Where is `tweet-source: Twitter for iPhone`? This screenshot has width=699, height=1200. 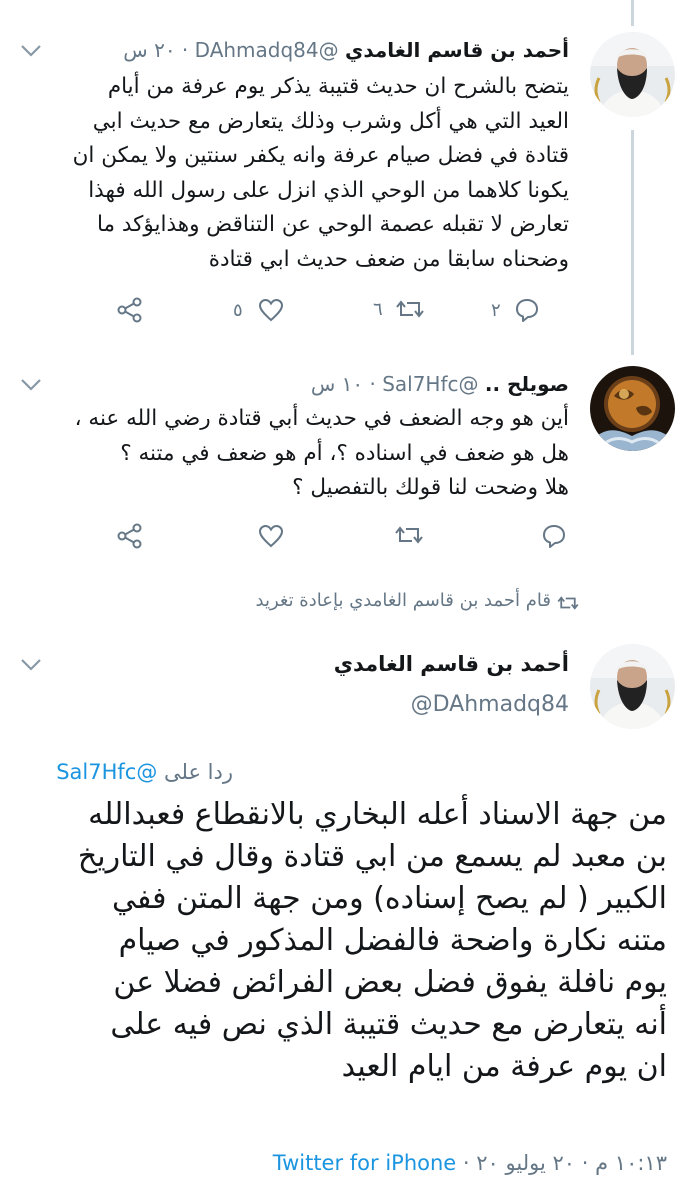
tweet-source: Twitter for iPhone is located at coordinates (365, 1163).